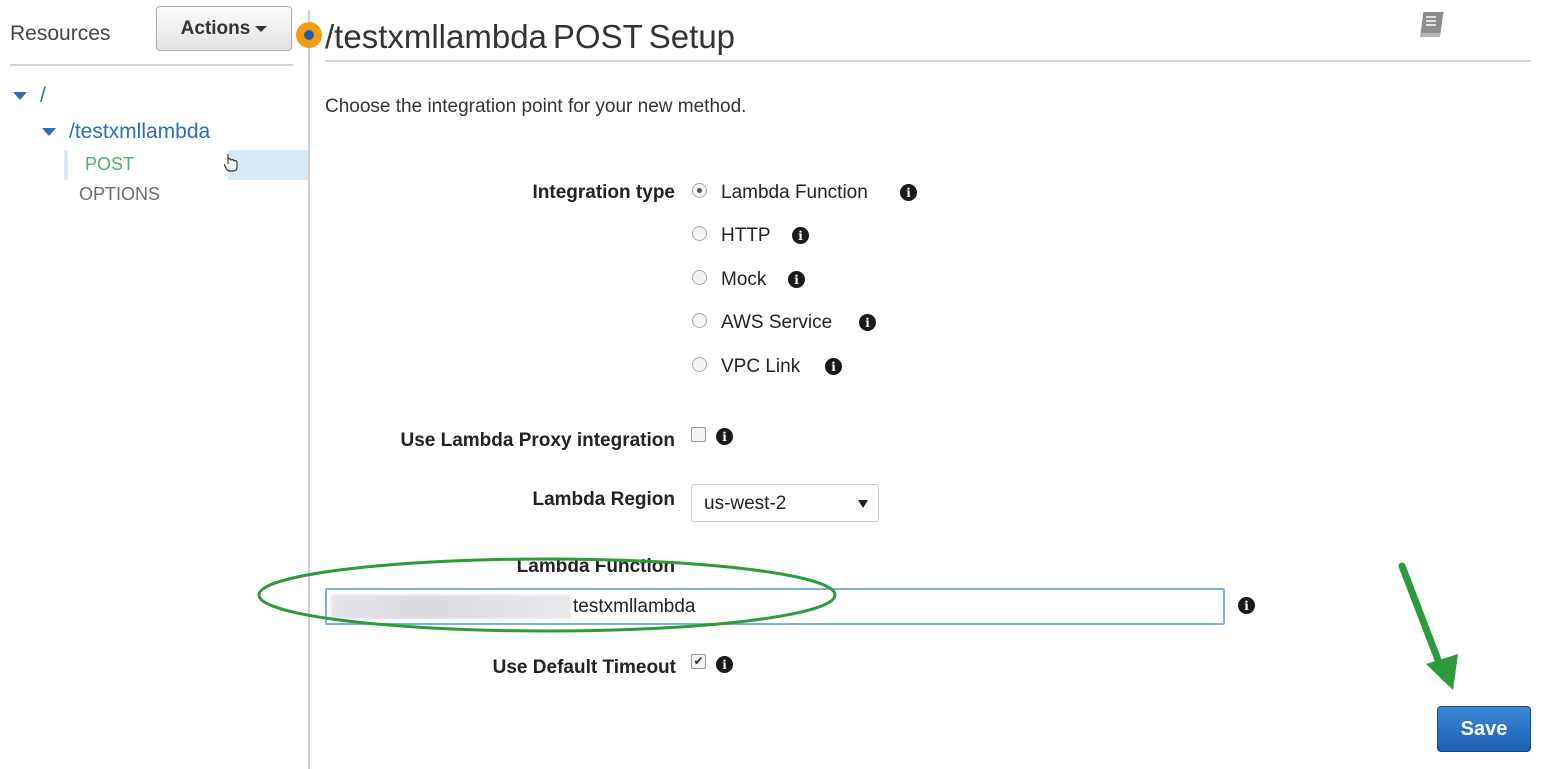  I want to click on page-title-suffix: Setup, so click(692, 36).